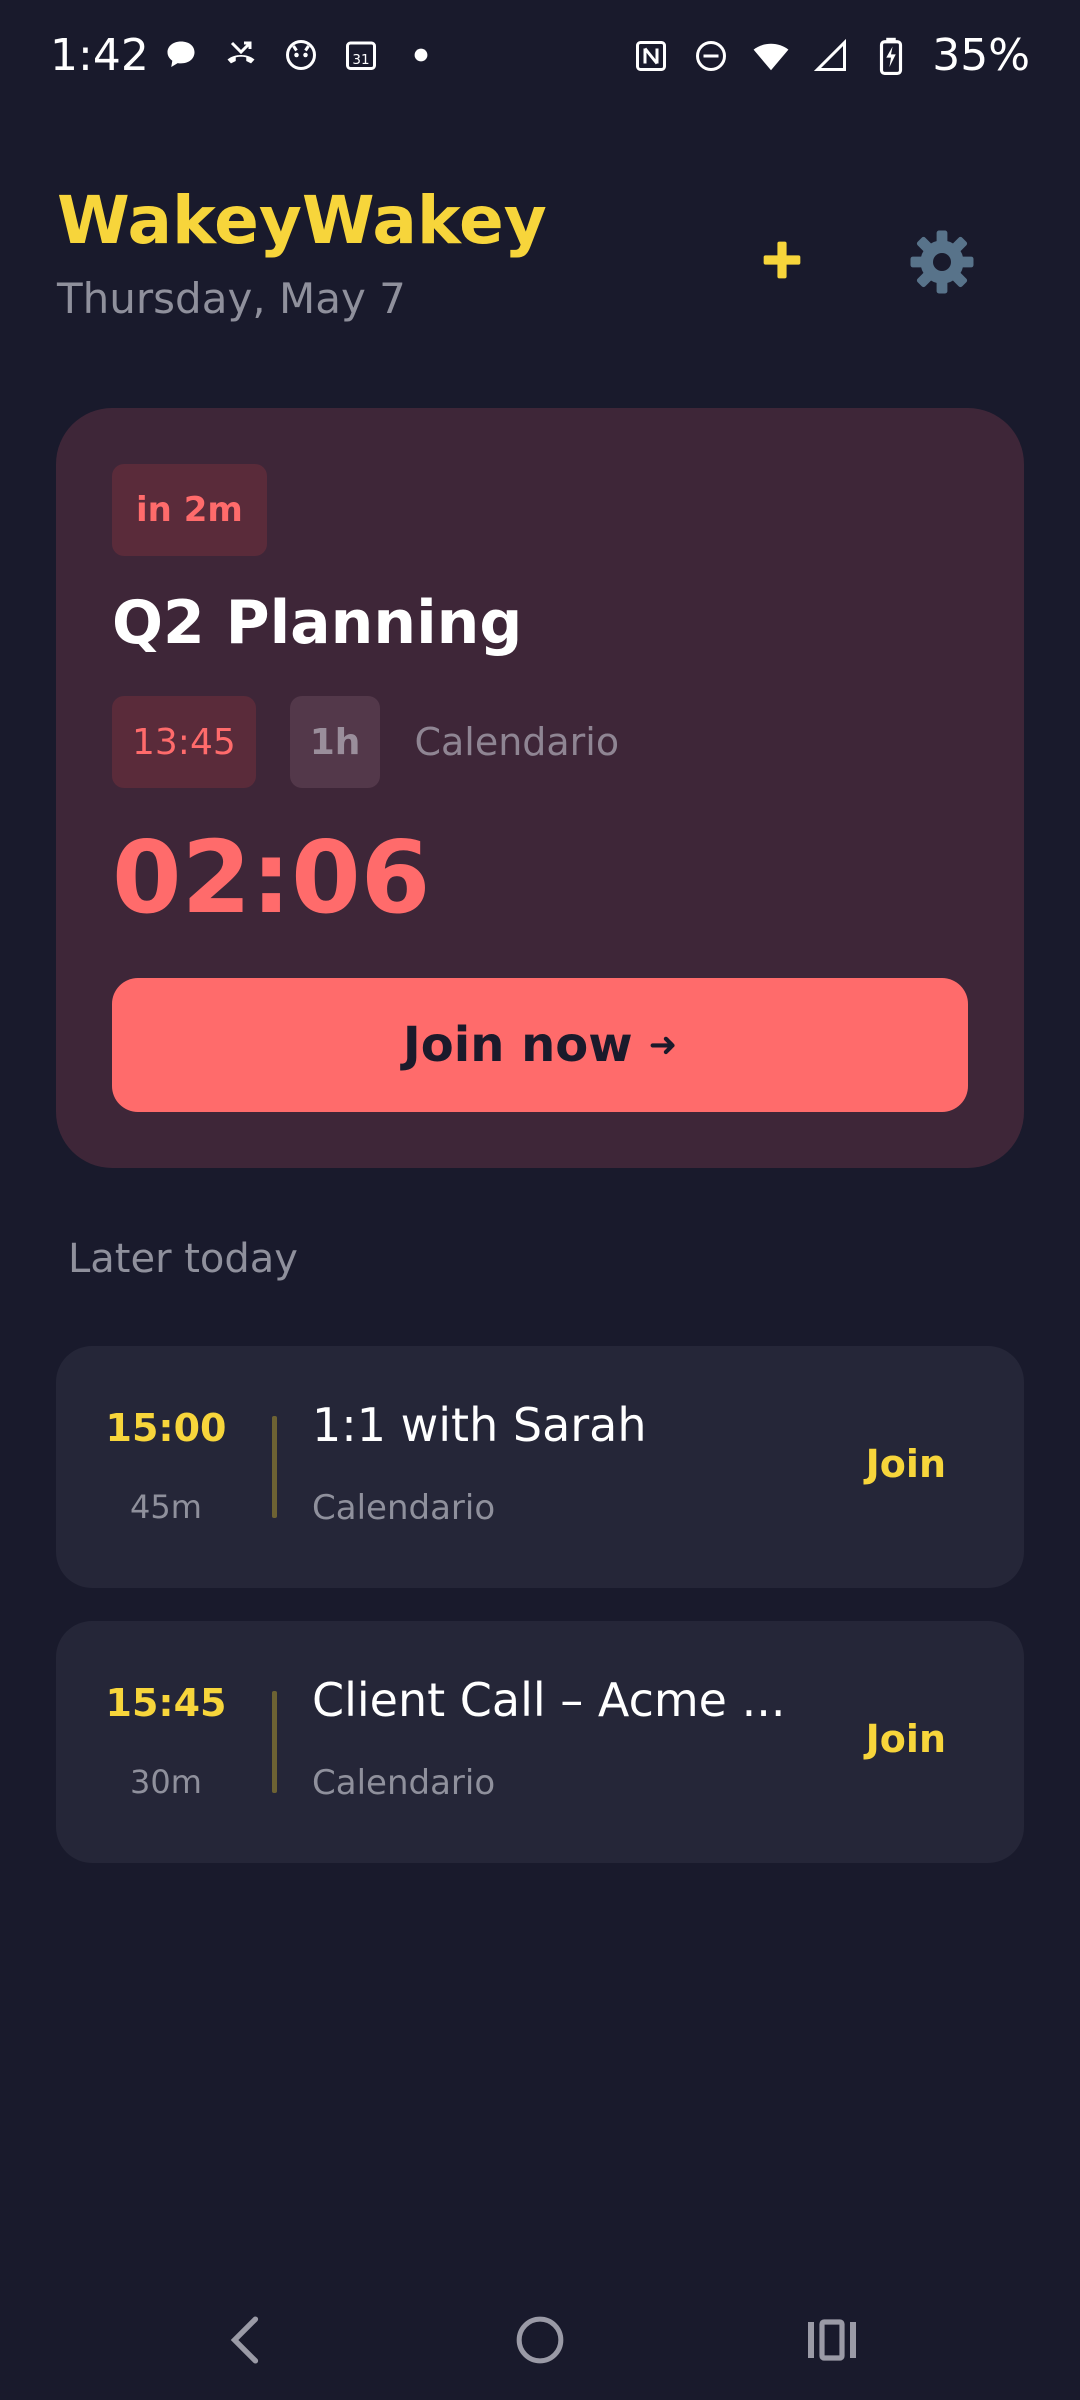 The image size is (1080, 2400). I want to click on join-now-label: Join now, so click(517, 1045).